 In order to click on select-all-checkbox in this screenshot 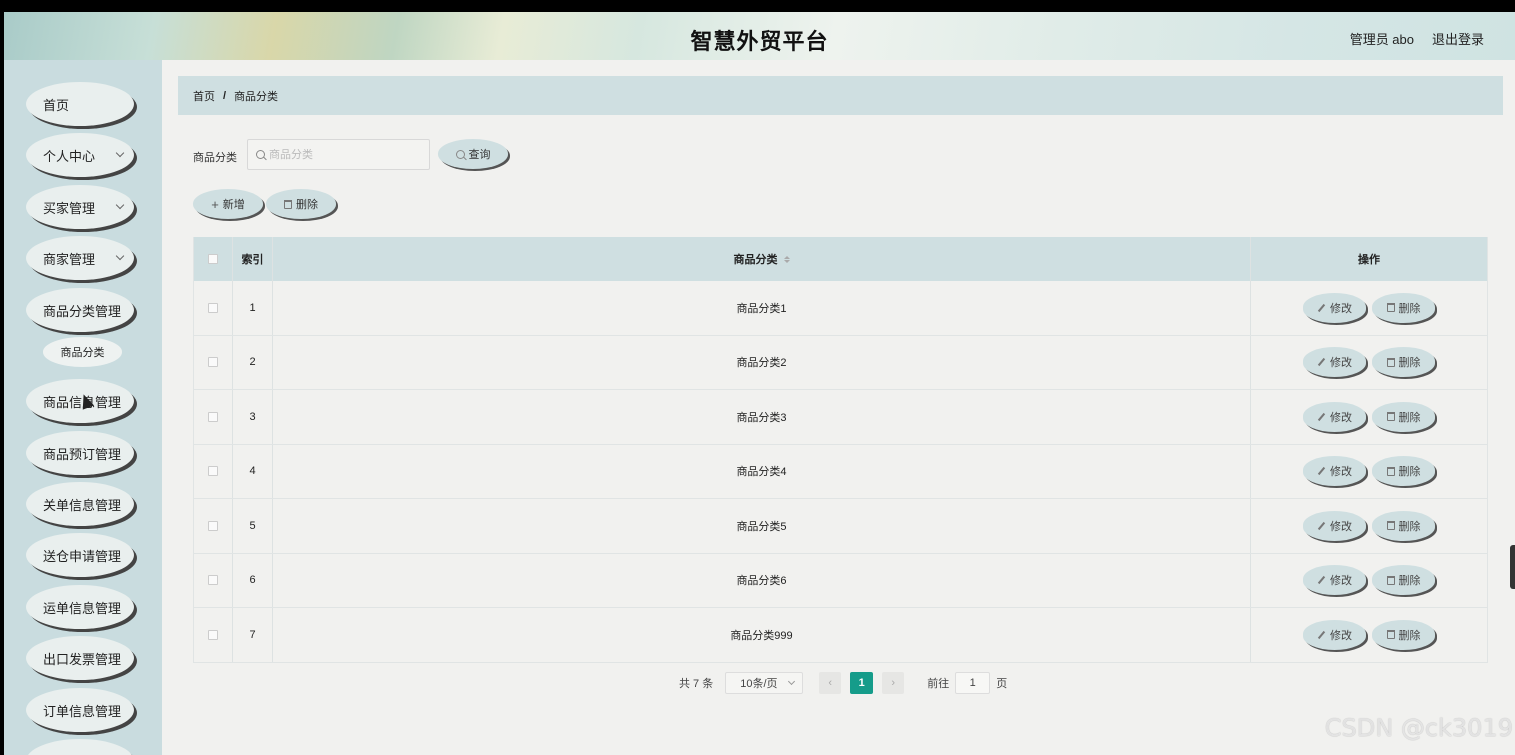, I will do `click(213, 259)`.